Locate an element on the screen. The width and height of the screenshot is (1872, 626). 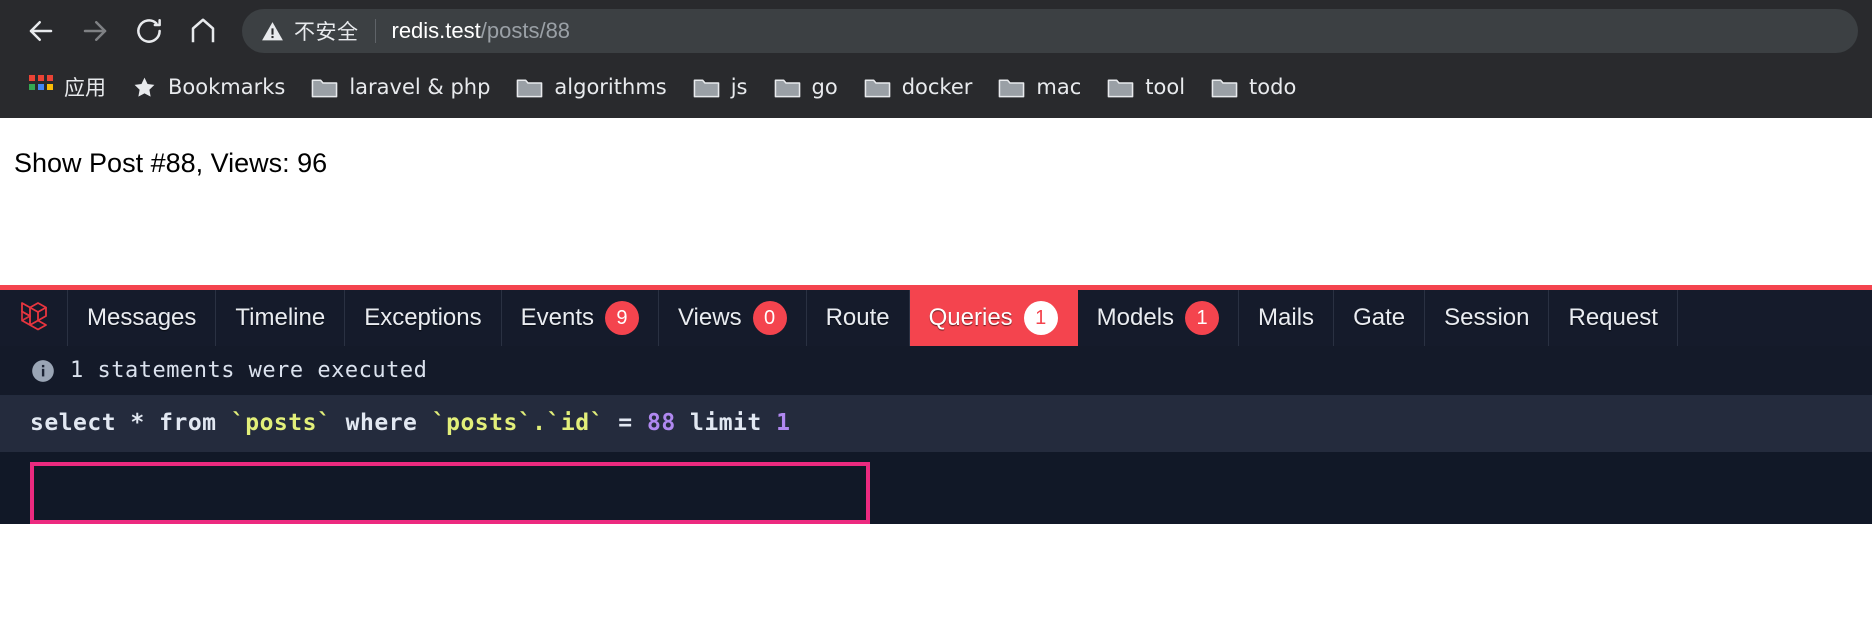
tab-label: Session is located at coordinates (1487, 317).